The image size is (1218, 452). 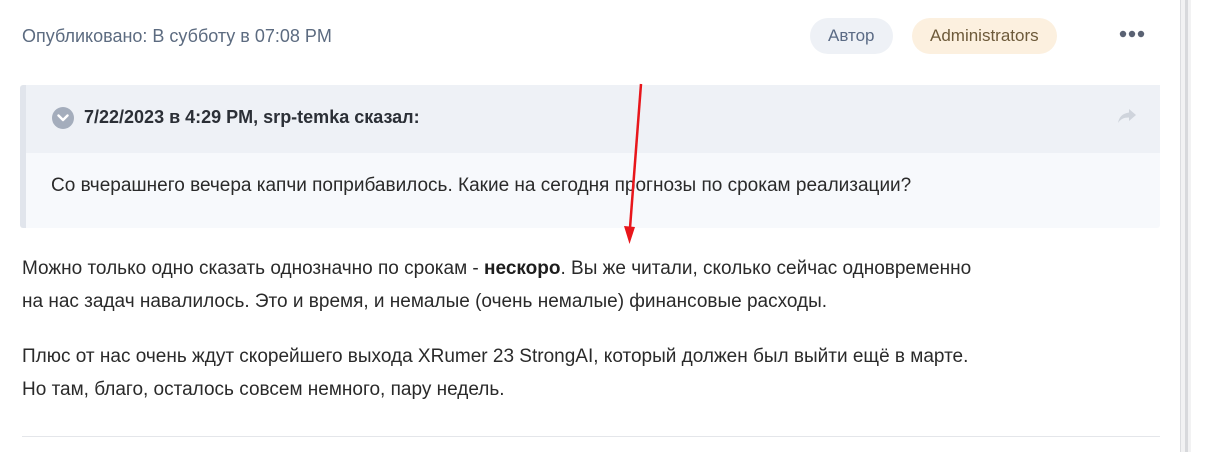 I want to click on quote-title: 7/22/2023 в 4:29 PM, srp-temka сказал:, so click(x=252, y=117).